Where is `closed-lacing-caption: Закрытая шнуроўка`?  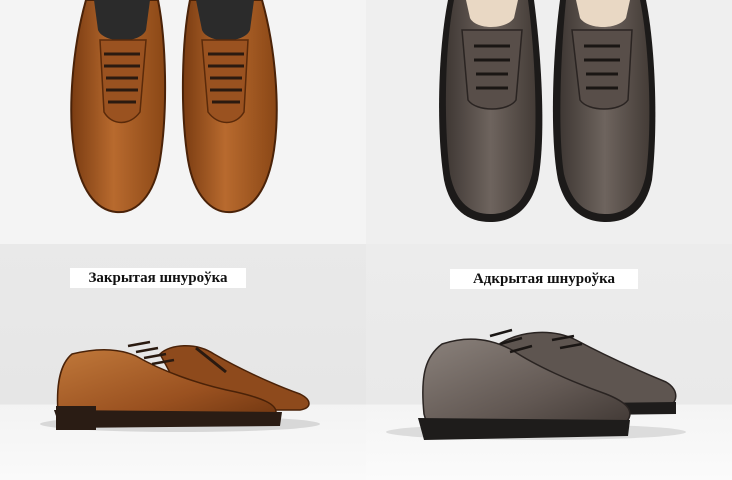 closed-lacing-caption: Закрытая шнуроўка is located at coordinates (158, 278).